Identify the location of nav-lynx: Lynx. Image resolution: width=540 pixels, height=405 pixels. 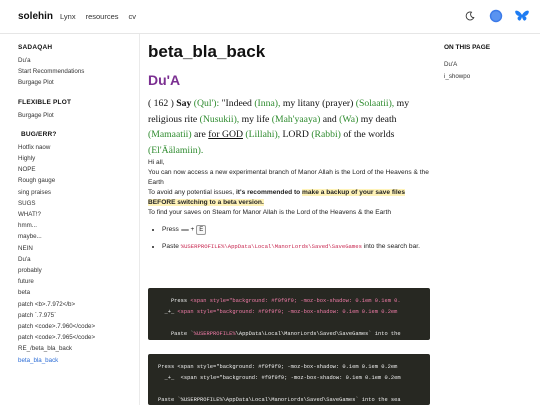
(68, 16).